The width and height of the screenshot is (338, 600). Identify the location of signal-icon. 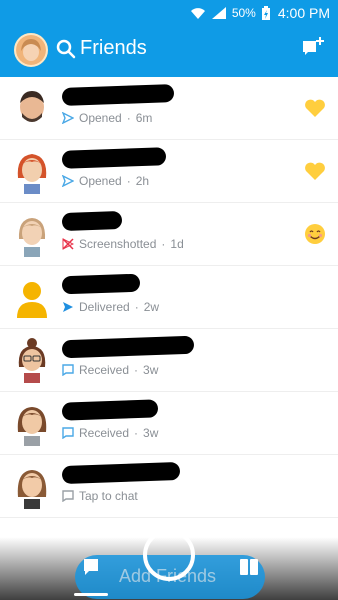
(218, 12).